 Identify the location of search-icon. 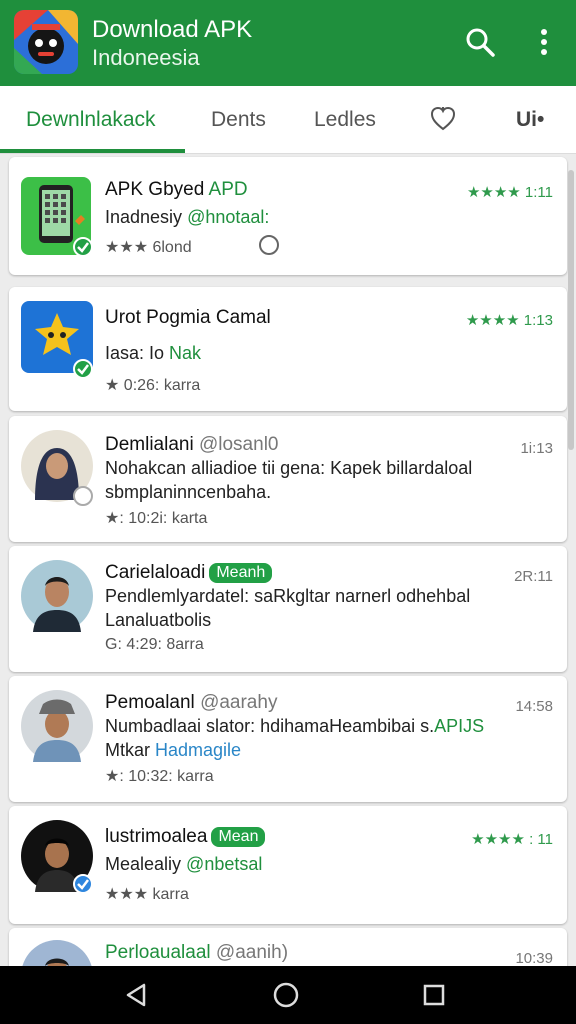
(480, 42).